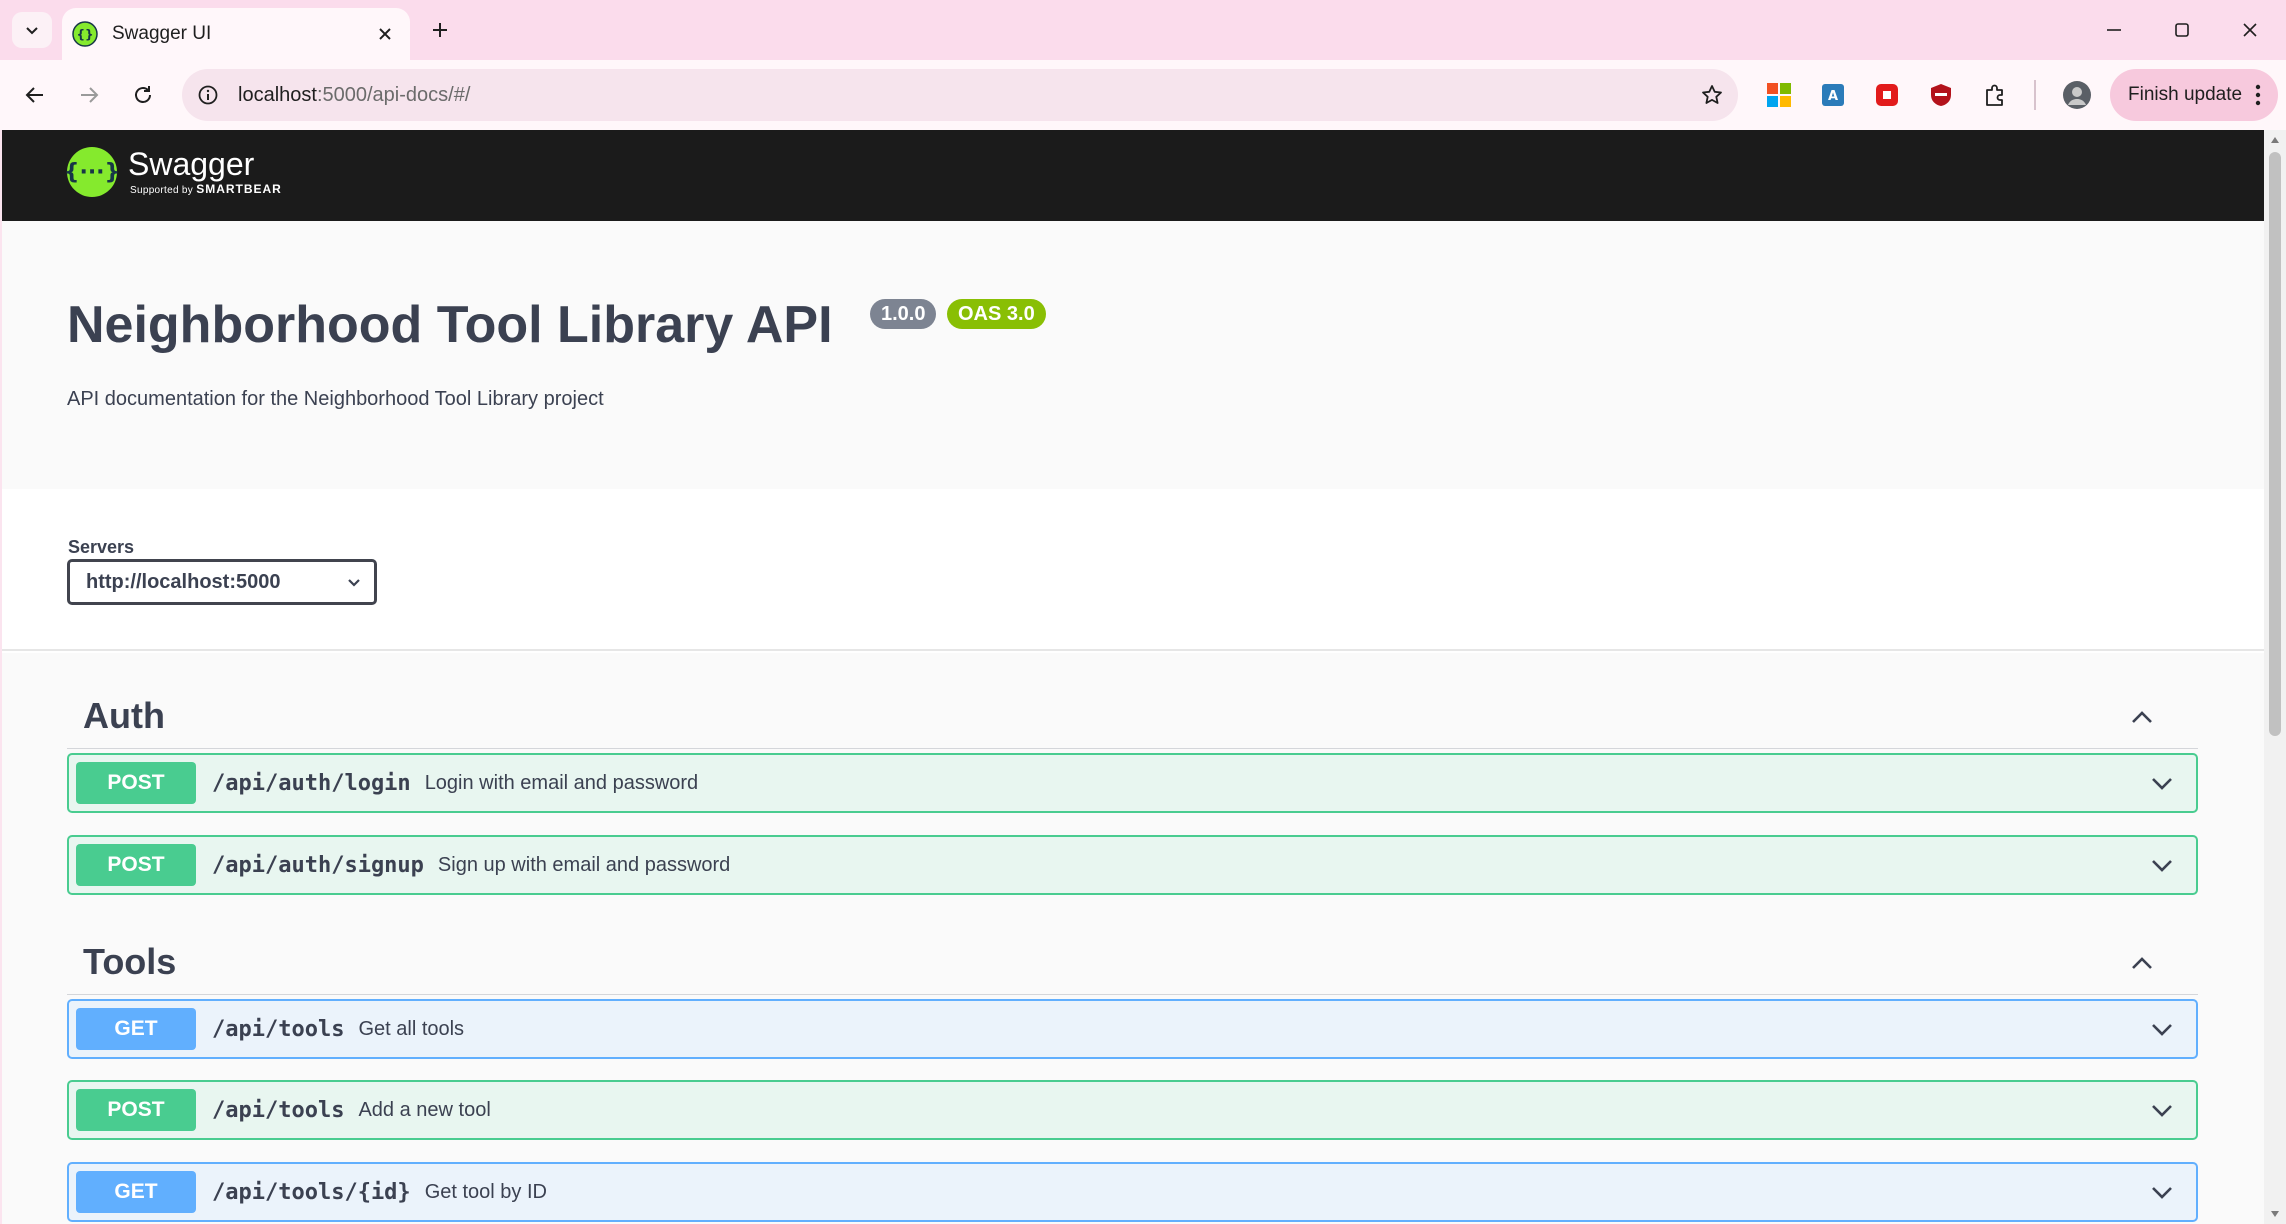 The image size is (2286, 1224). What do you see at coordinates (2185, 94) in the screenshot?
I see `finish-update-label: Finish update` at bounding box center [2185, 94].